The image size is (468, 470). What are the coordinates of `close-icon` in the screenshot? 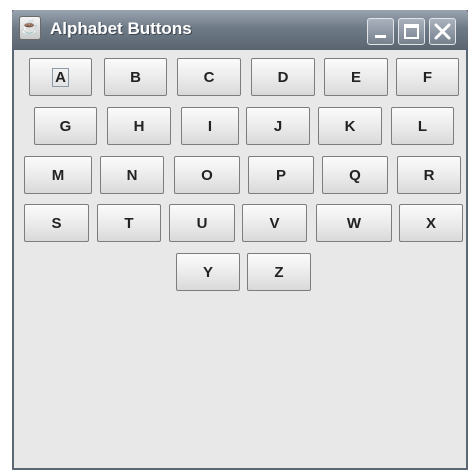 It's located at (442, 31).